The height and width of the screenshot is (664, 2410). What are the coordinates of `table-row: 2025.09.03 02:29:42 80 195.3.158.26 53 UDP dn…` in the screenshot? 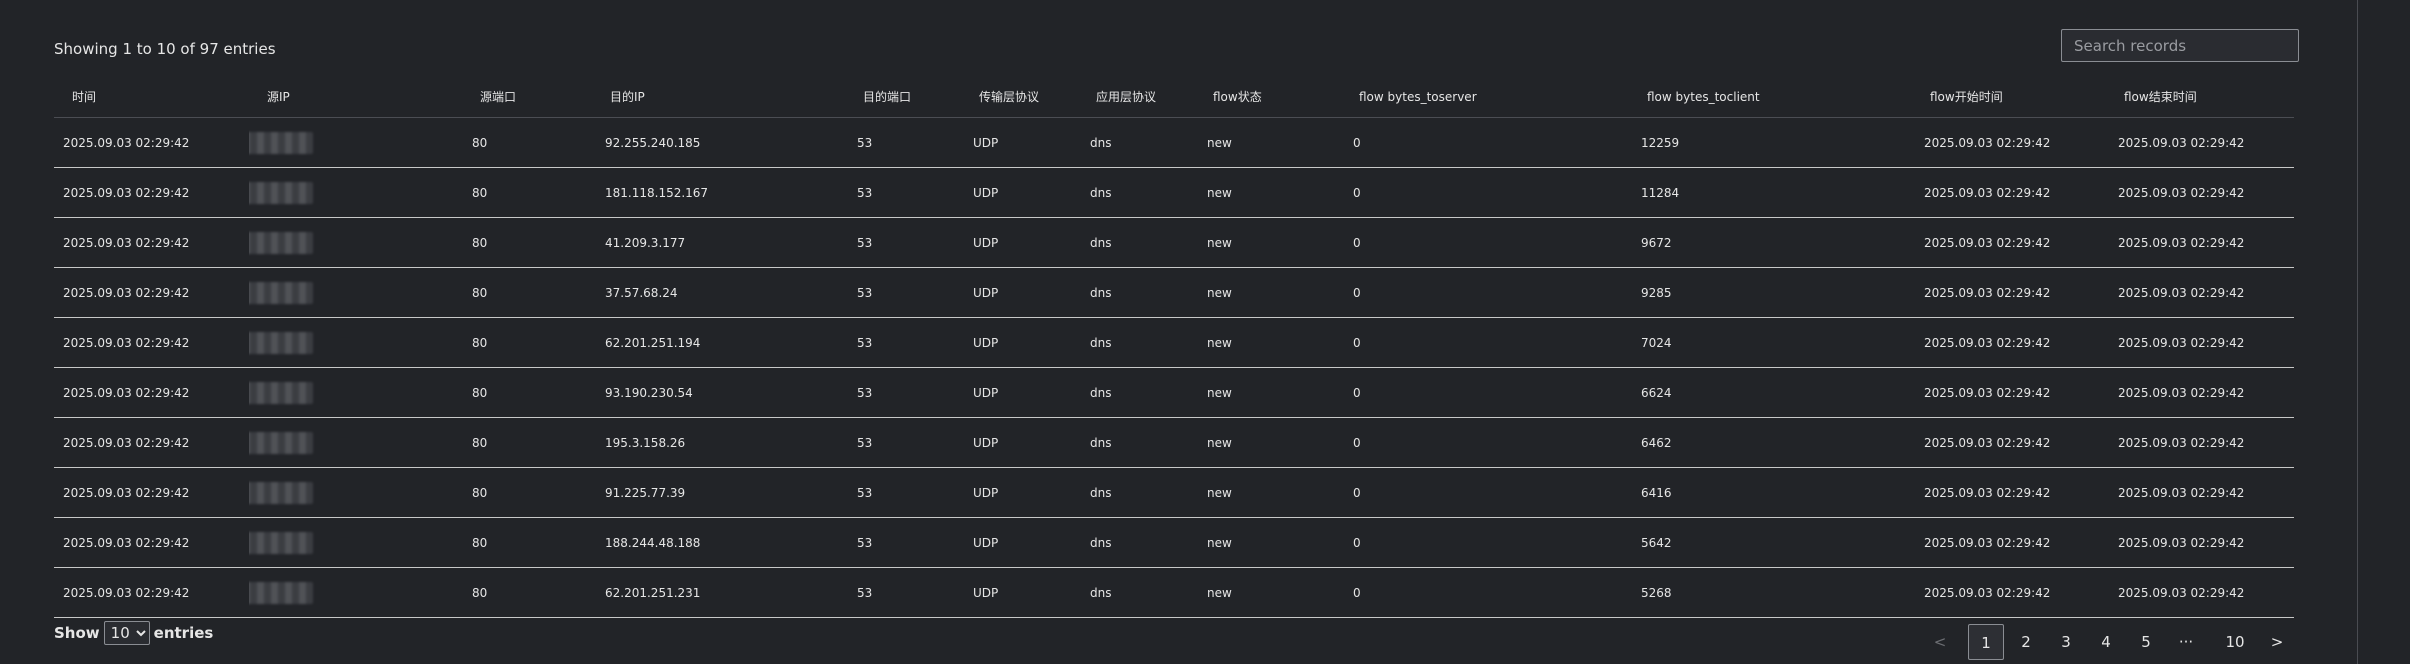 It's located at (1174, 442).